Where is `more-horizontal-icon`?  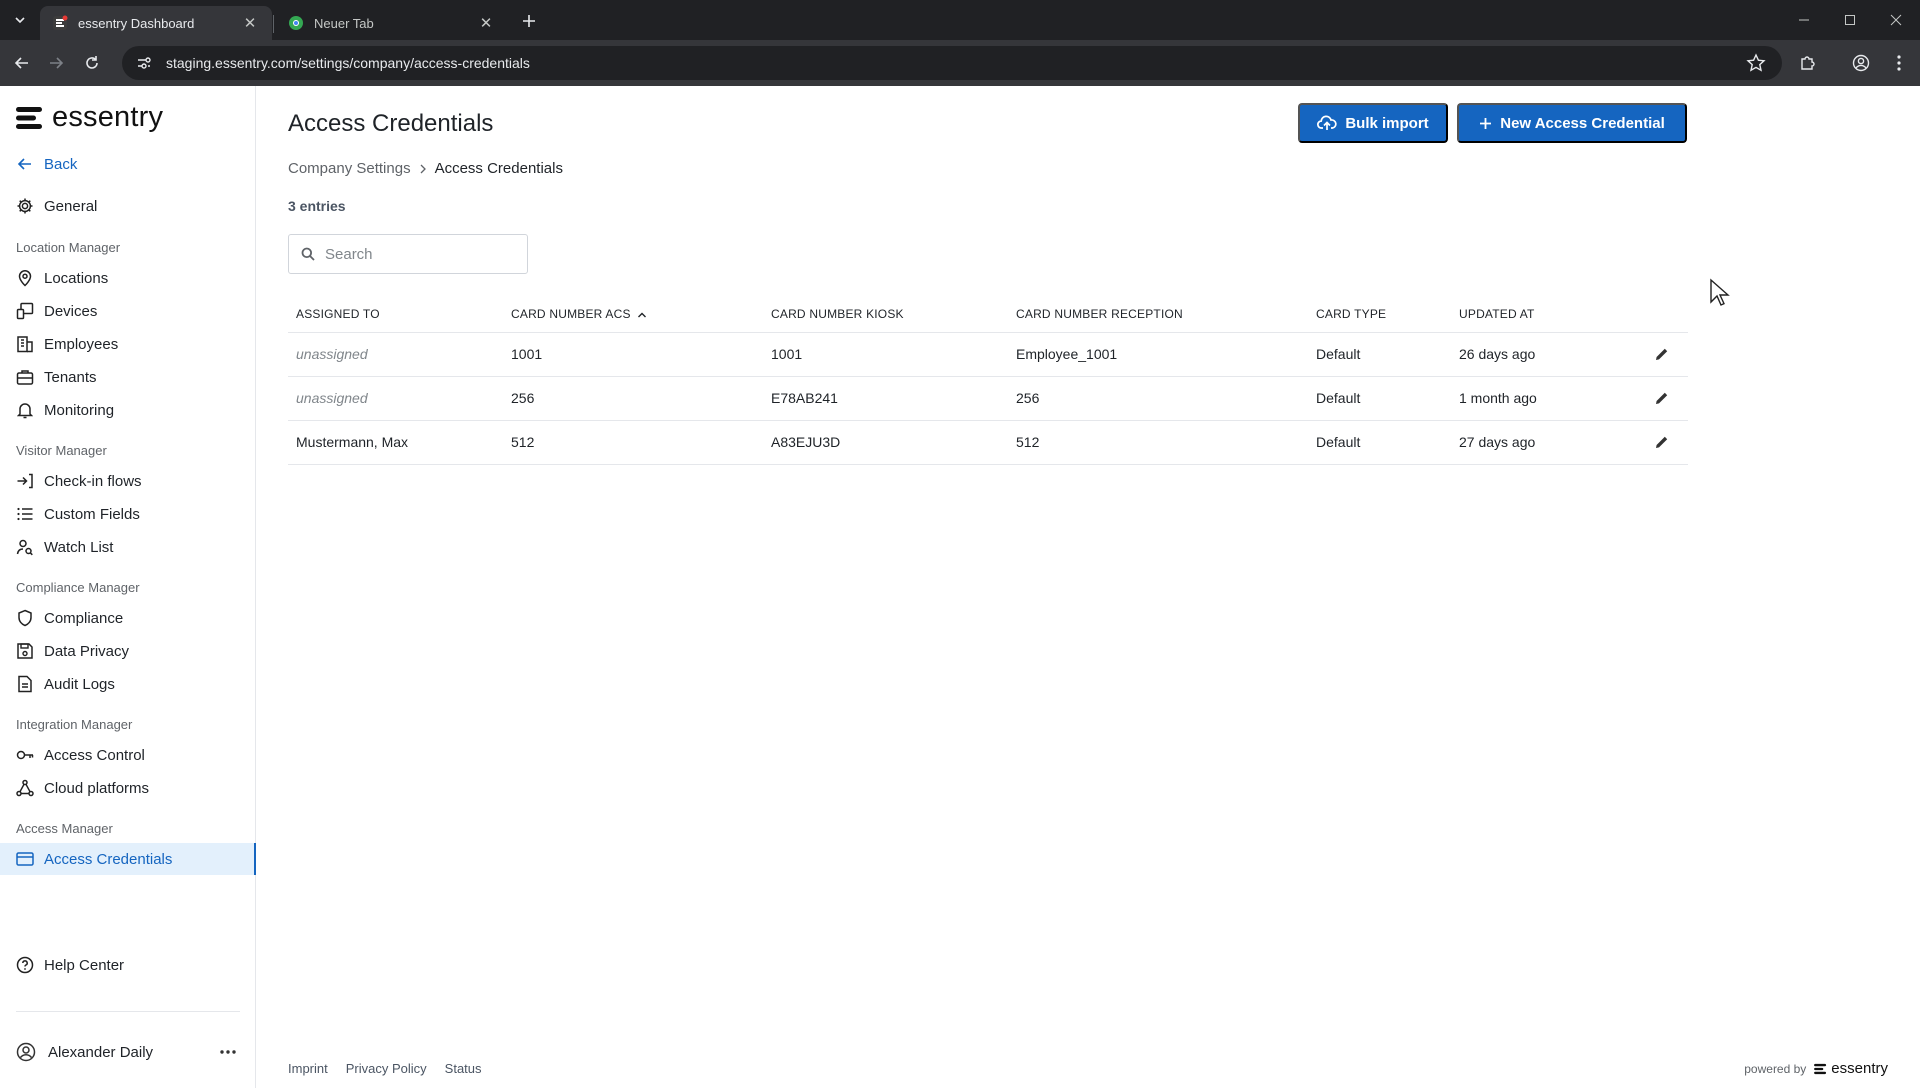
more-horizontal-icon is located at coordinates (228, 1052).